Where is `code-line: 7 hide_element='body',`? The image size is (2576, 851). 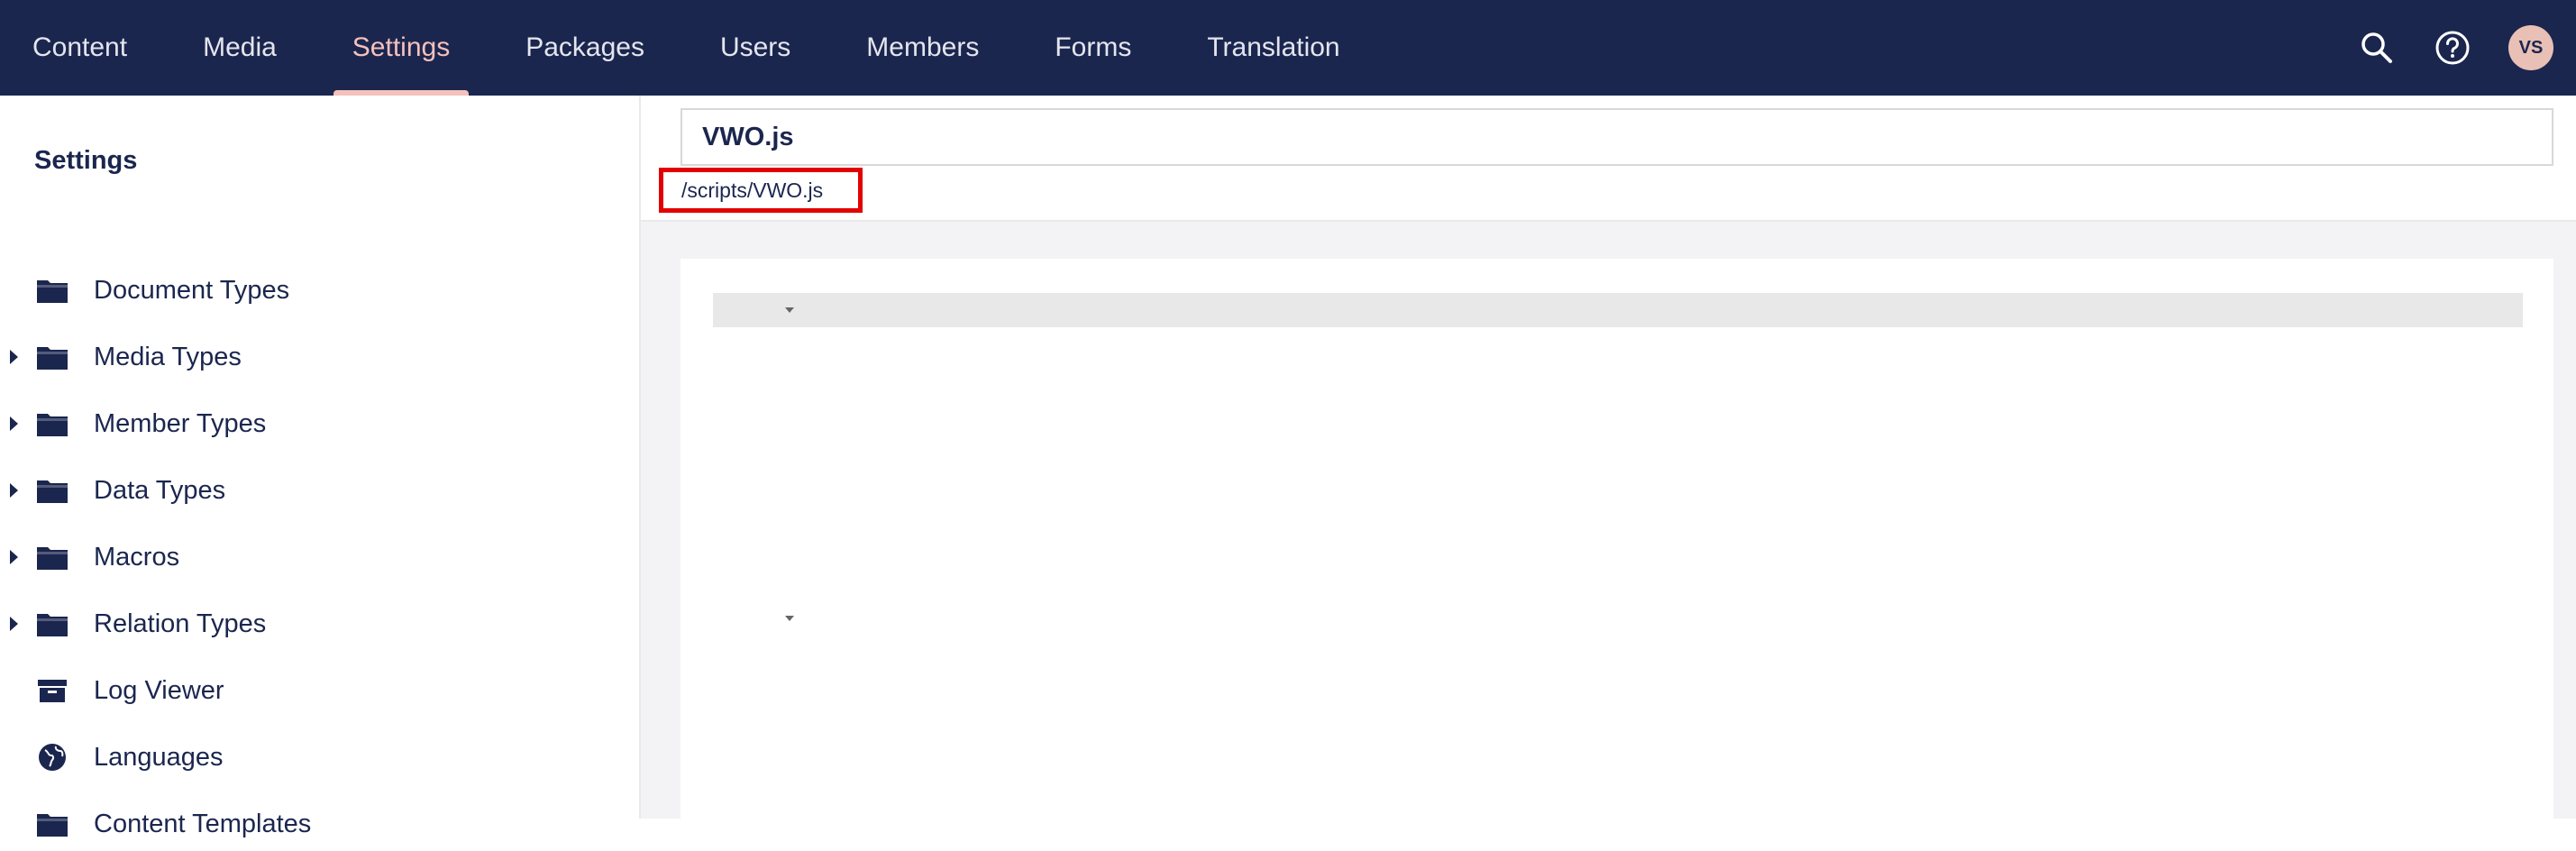 code-line: 7 hide_element='body', is located at coordinates (1618, 516).